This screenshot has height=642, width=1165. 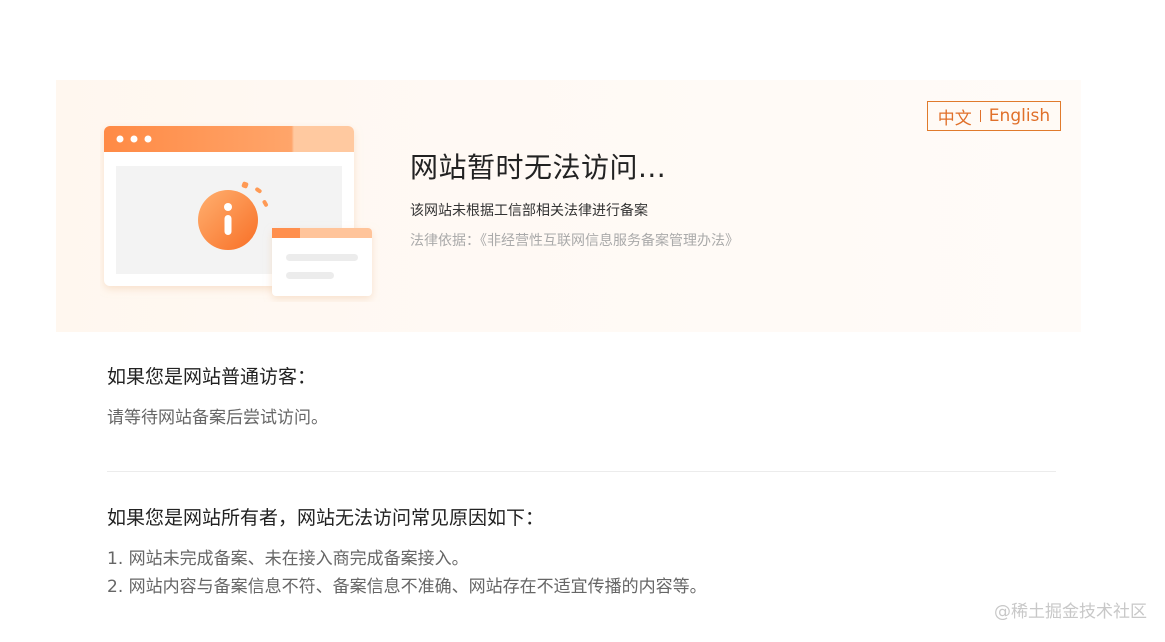 I want to click on lang-en-link: English, so click(x=1019, y=116).